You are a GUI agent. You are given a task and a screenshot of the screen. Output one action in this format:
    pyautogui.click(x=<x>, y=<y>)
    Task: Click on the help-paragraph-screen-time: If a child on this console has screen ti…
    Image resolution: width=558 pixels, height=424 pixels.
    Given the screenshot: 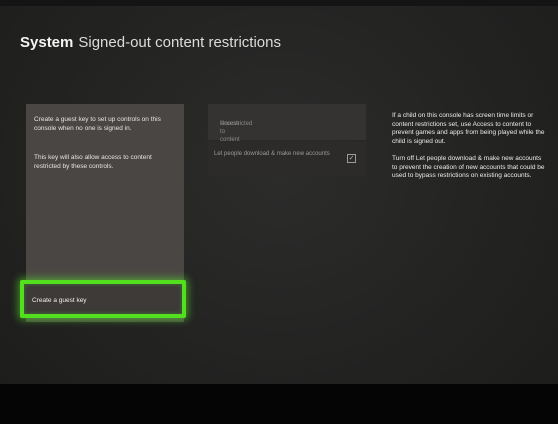 What is the action you would take?
    pyautogui.click(x=468, y=128)
    